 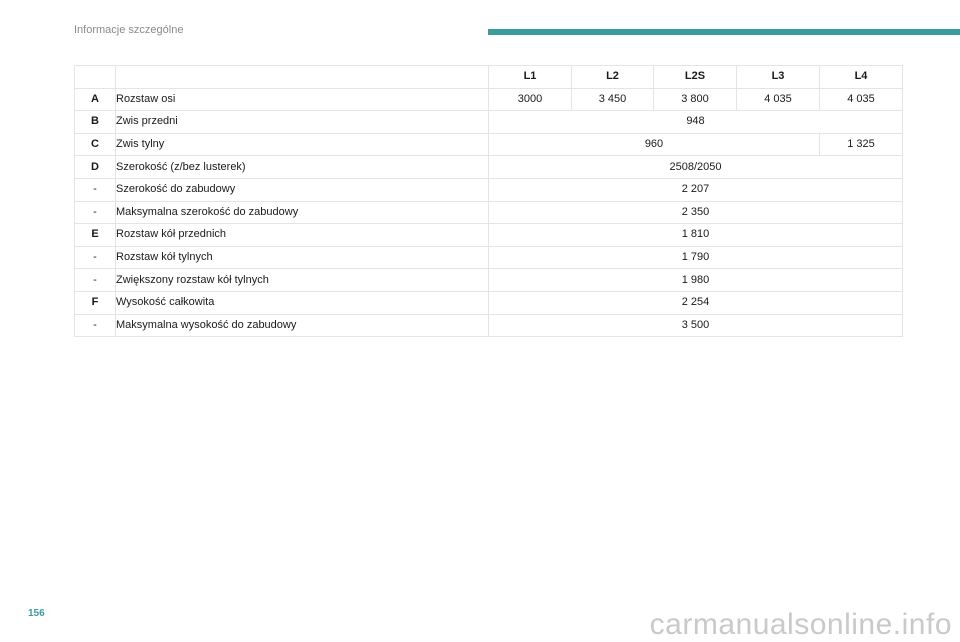 What do you see at coordinates (302, 122) in the screenshot?
I see `row-label: Zwis przedni` at bounding box center [302, 122].